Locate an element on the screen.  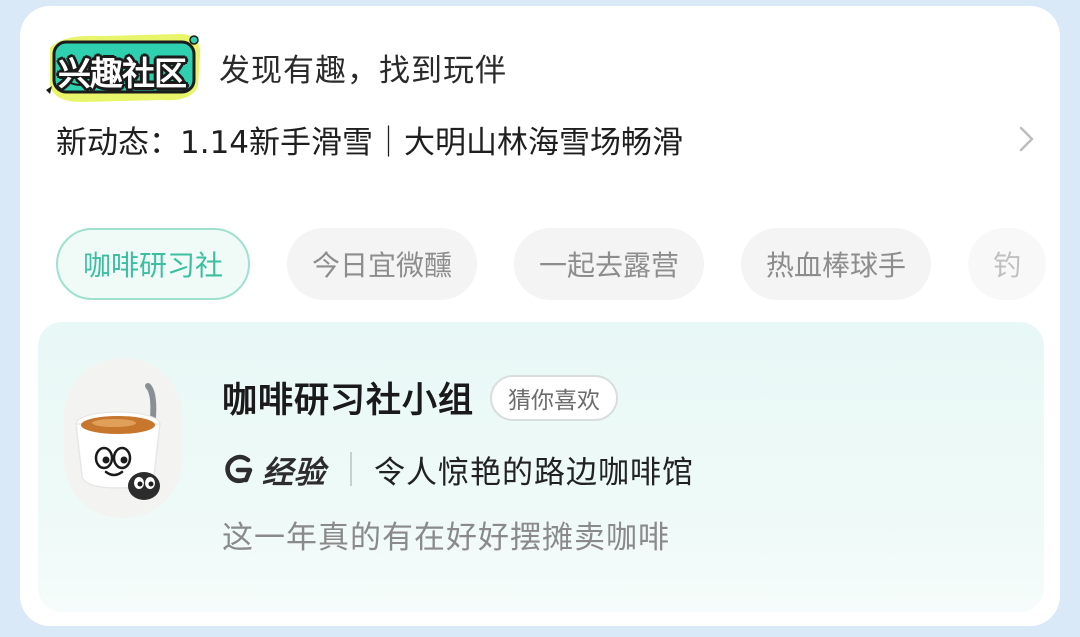
header: 兴趣社区 发现有趣，找到玩伴 is located at coordinates (274, 67).